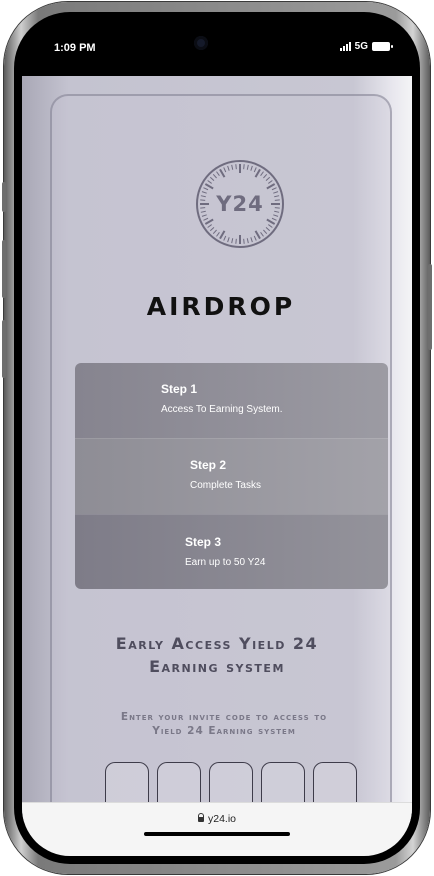 The width and height of the screenshot is (434, 876). What do you see at coordinates (75, 48) in the screenshot?
I see `status-time: 1:09 PM` at bounding box center [75, 48].